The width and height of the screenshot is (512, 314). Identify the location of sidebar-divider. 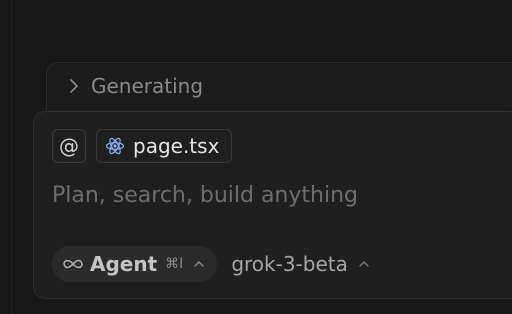
(11, 157).